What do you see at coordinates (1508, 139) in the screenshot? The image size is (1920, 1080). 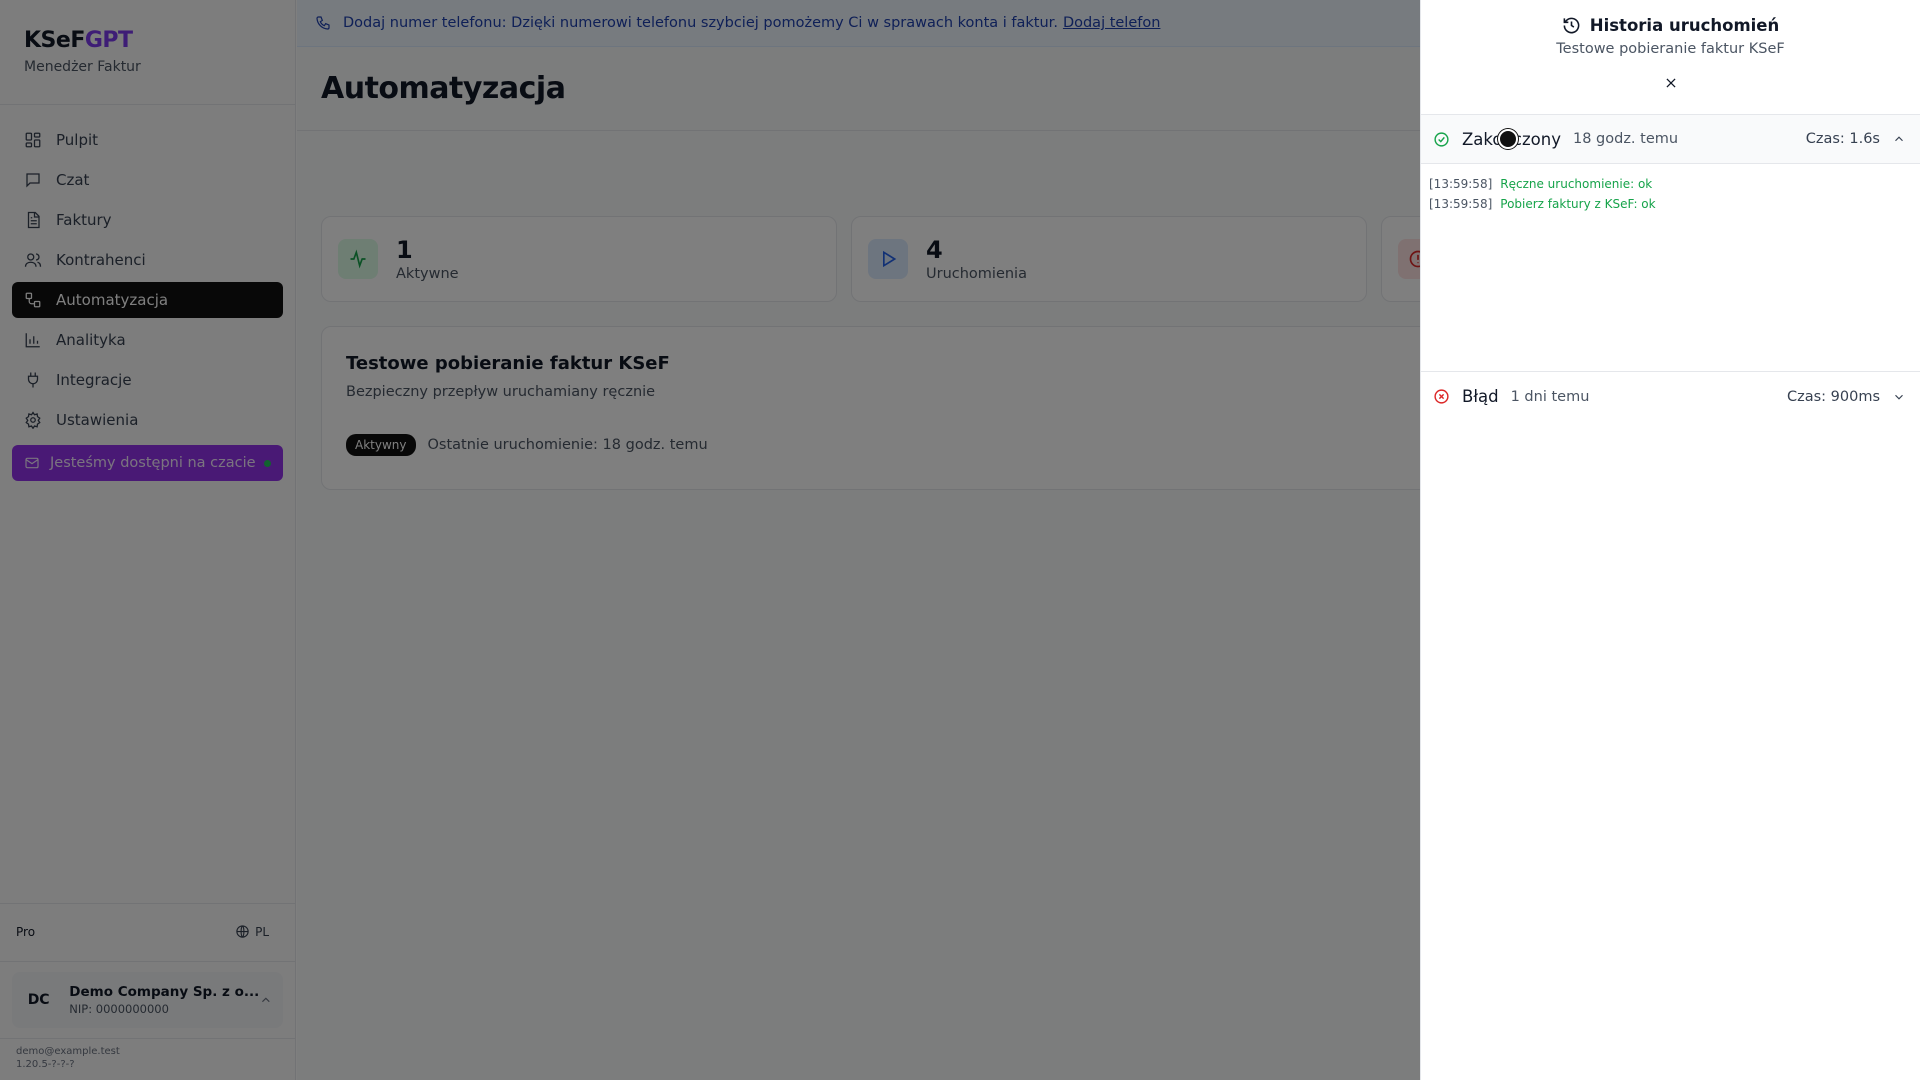 I see `mouse-cursor` at bounding box center [1508, 139].